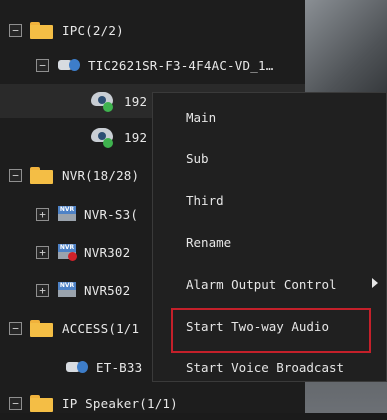 The image size is (387, 420). I want to click on nvr-1-label: NVR-S3(, so click(111, 214).